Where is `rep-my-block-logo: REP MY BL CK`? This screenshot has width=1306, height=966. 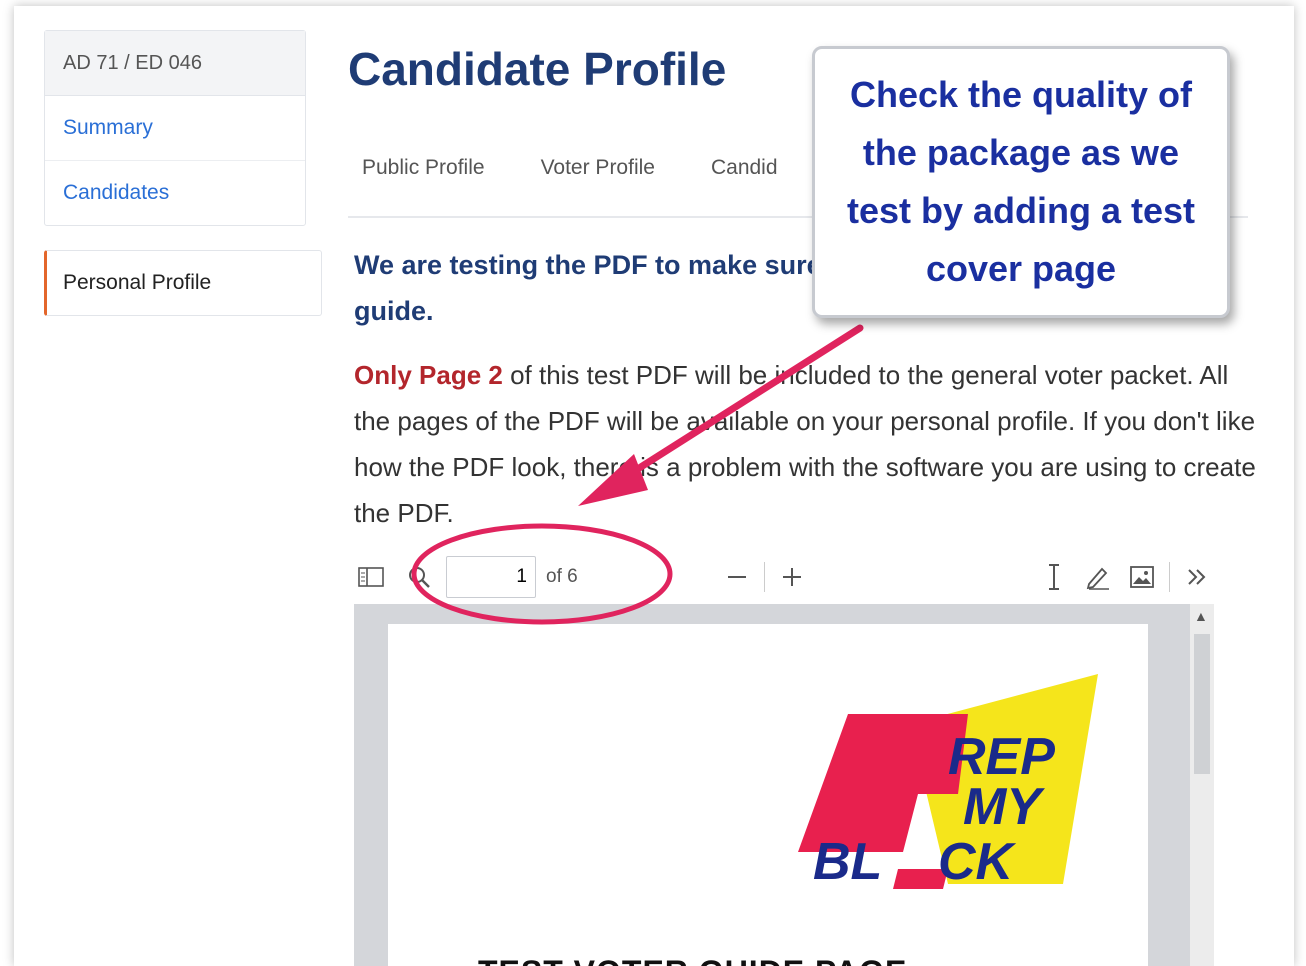
rep-my-block-logo: REP MY BL CK is located at coordinates (948, 782).